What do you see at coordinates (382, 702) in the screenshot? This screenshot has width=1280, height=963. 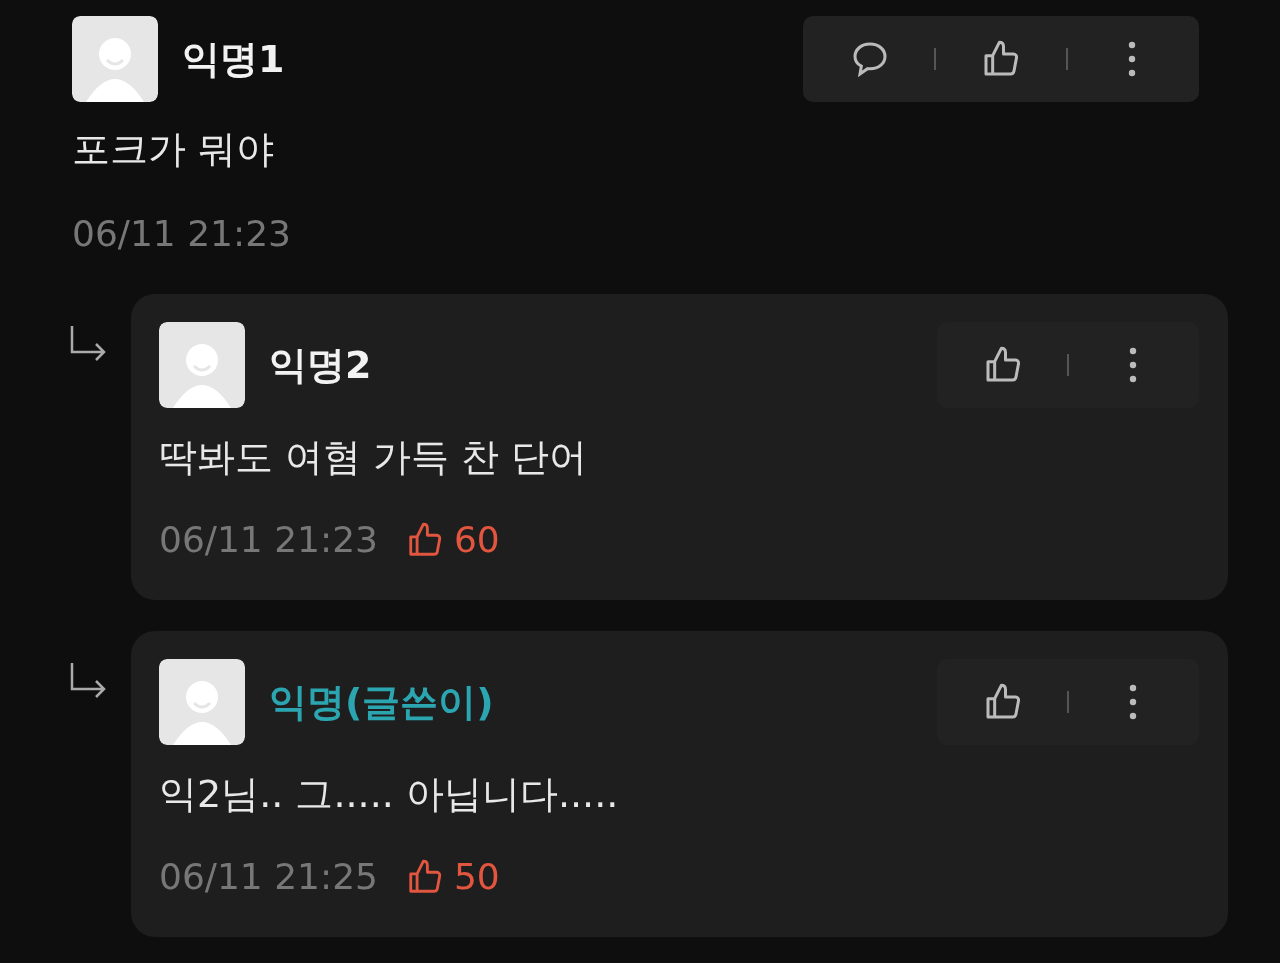 I see `author-name: 익명(글쓴이)` at bounding box center [382, 702].